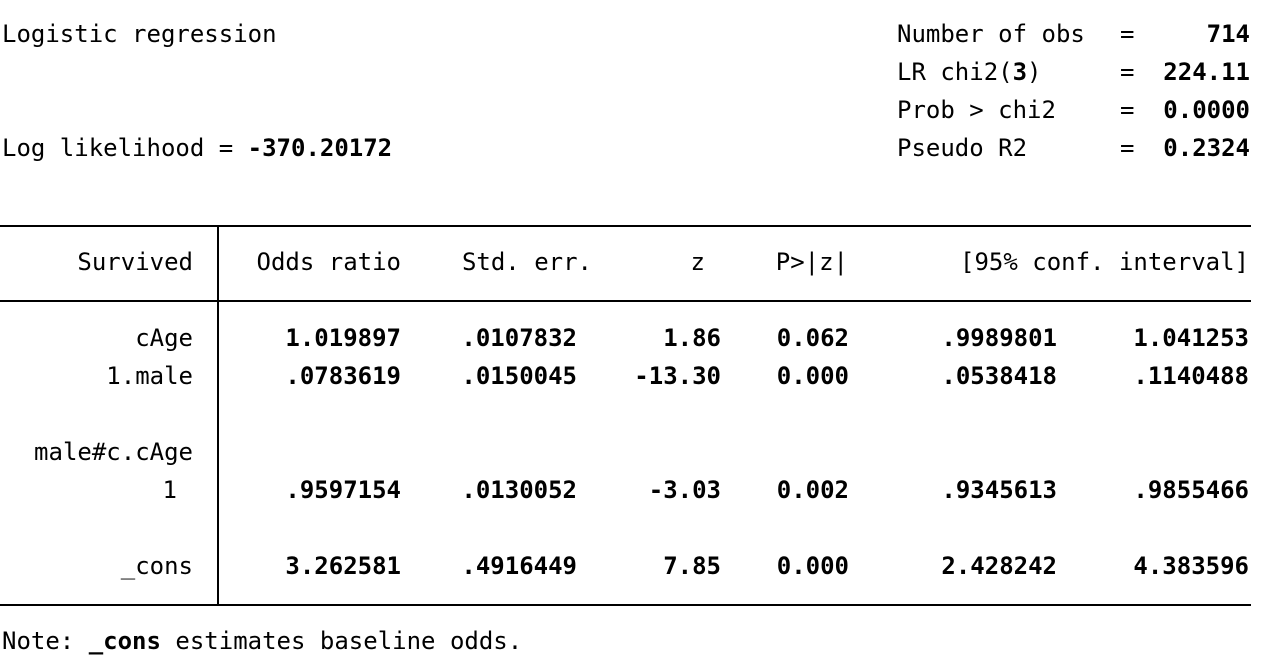  What do you see at coordinates (1127, 148) in the screenshot?
I see `stat-pseudor2-eq: =` at bounding box center [1127, 148].